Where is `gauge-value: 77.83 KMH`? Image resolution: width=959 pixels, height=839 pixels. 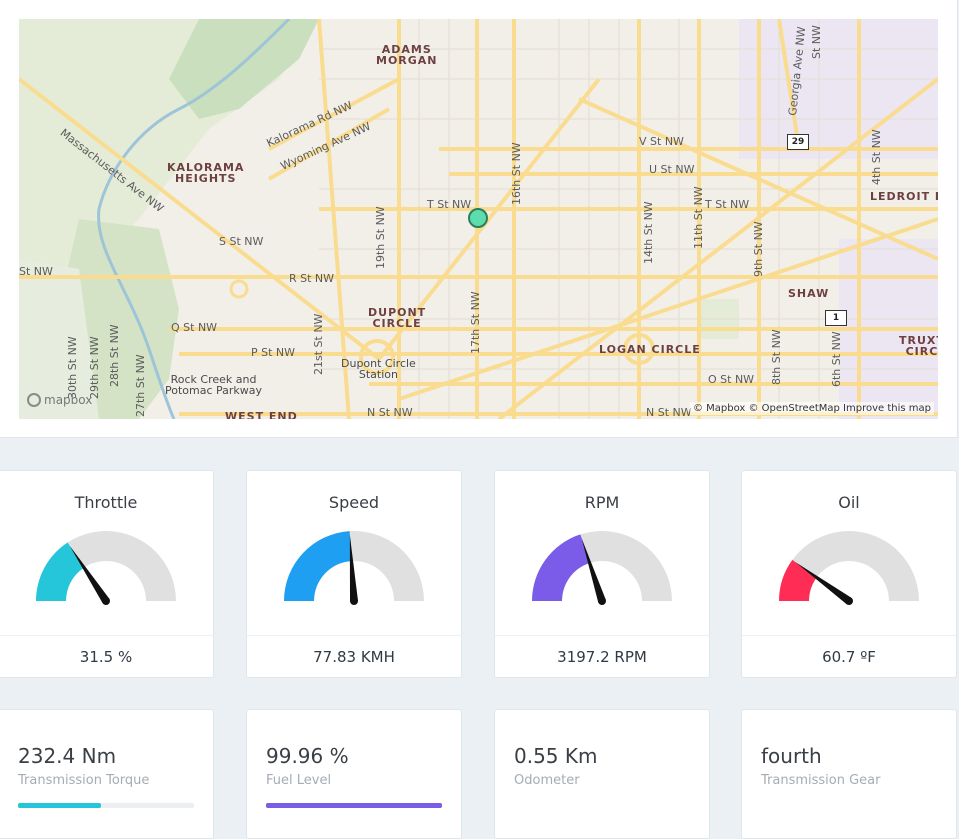 gauge-value: 77.83 KMH is located at coordinates (354, 657).